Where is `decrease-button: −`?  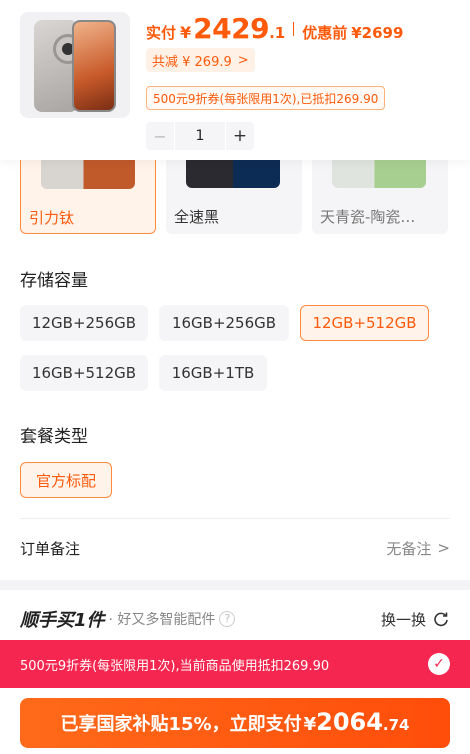 decrease-button: − is located at coordinates (160, 136).